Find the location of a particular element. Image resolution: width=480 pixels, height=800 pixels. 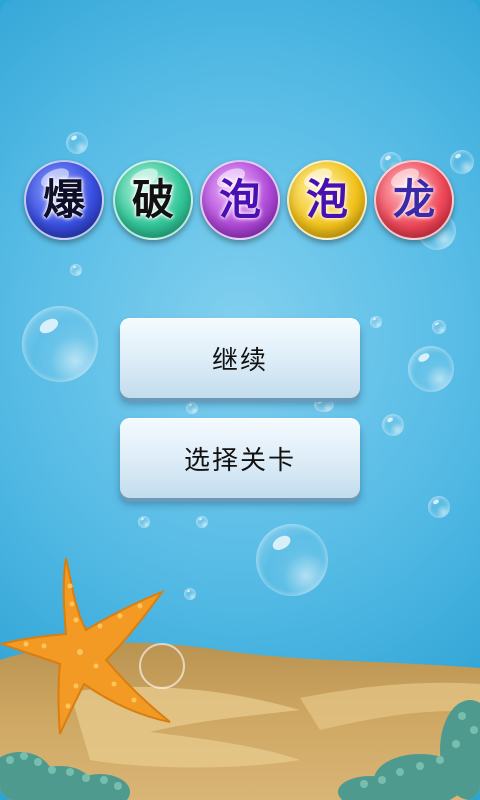

title-char-4: 泡 is located at coordinates (326, 199).